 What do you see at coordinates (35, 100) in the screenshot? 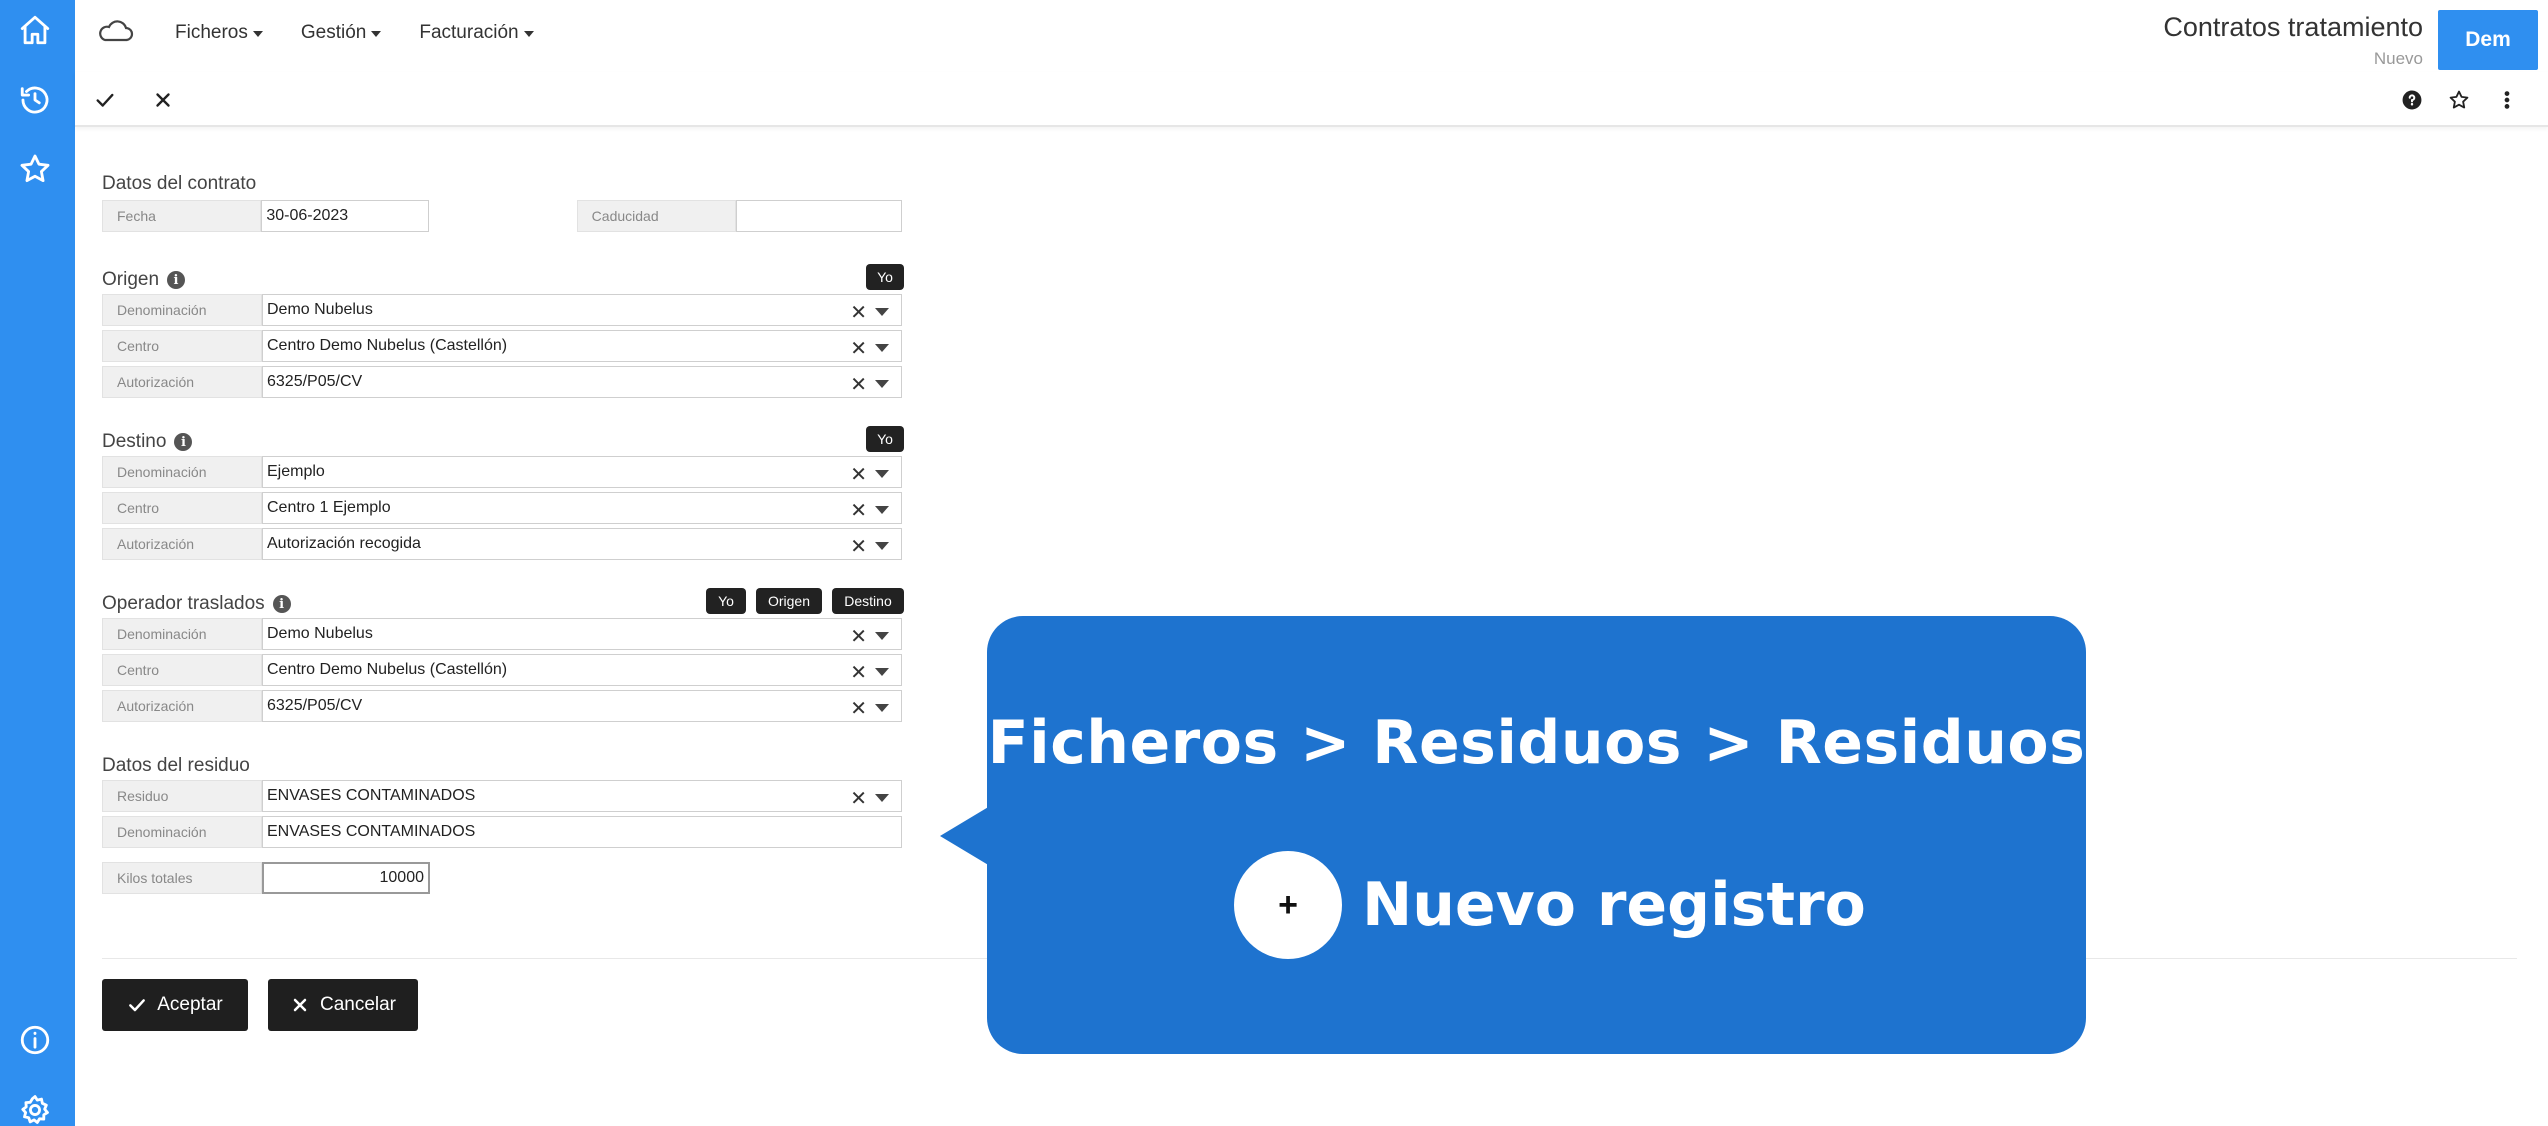
I see `history-icon` at bounding box center [35, 100].